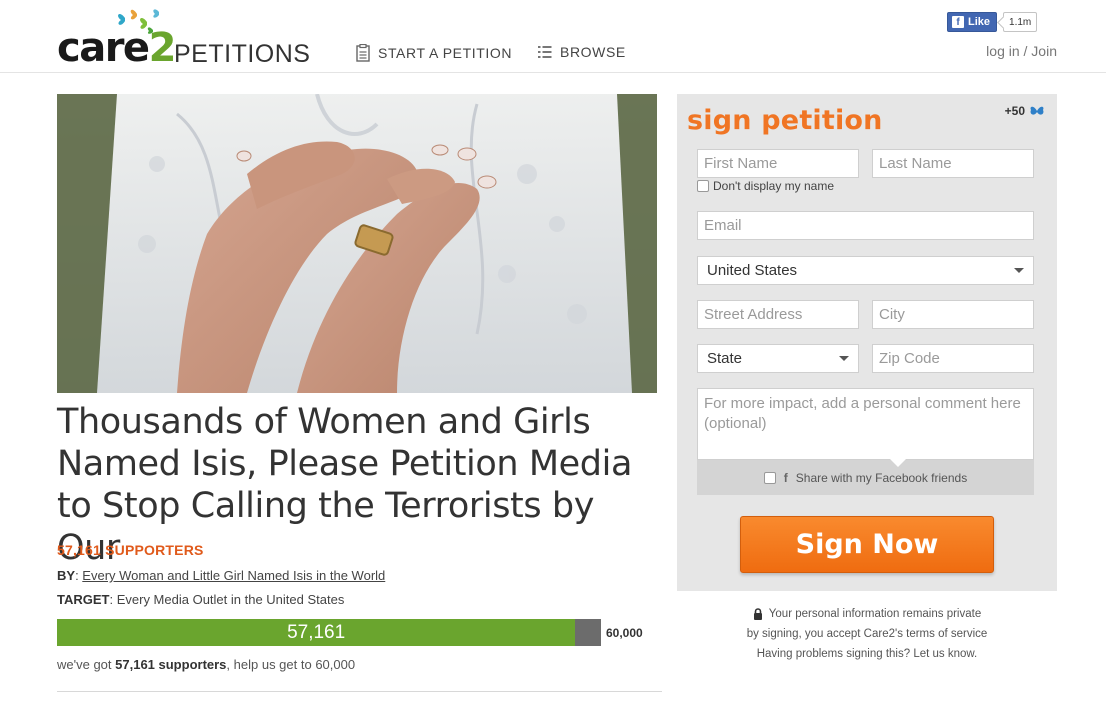 This screenshot has width=1106, height=710. I want to click on facebook-share-checkbox, so click(769, 477).